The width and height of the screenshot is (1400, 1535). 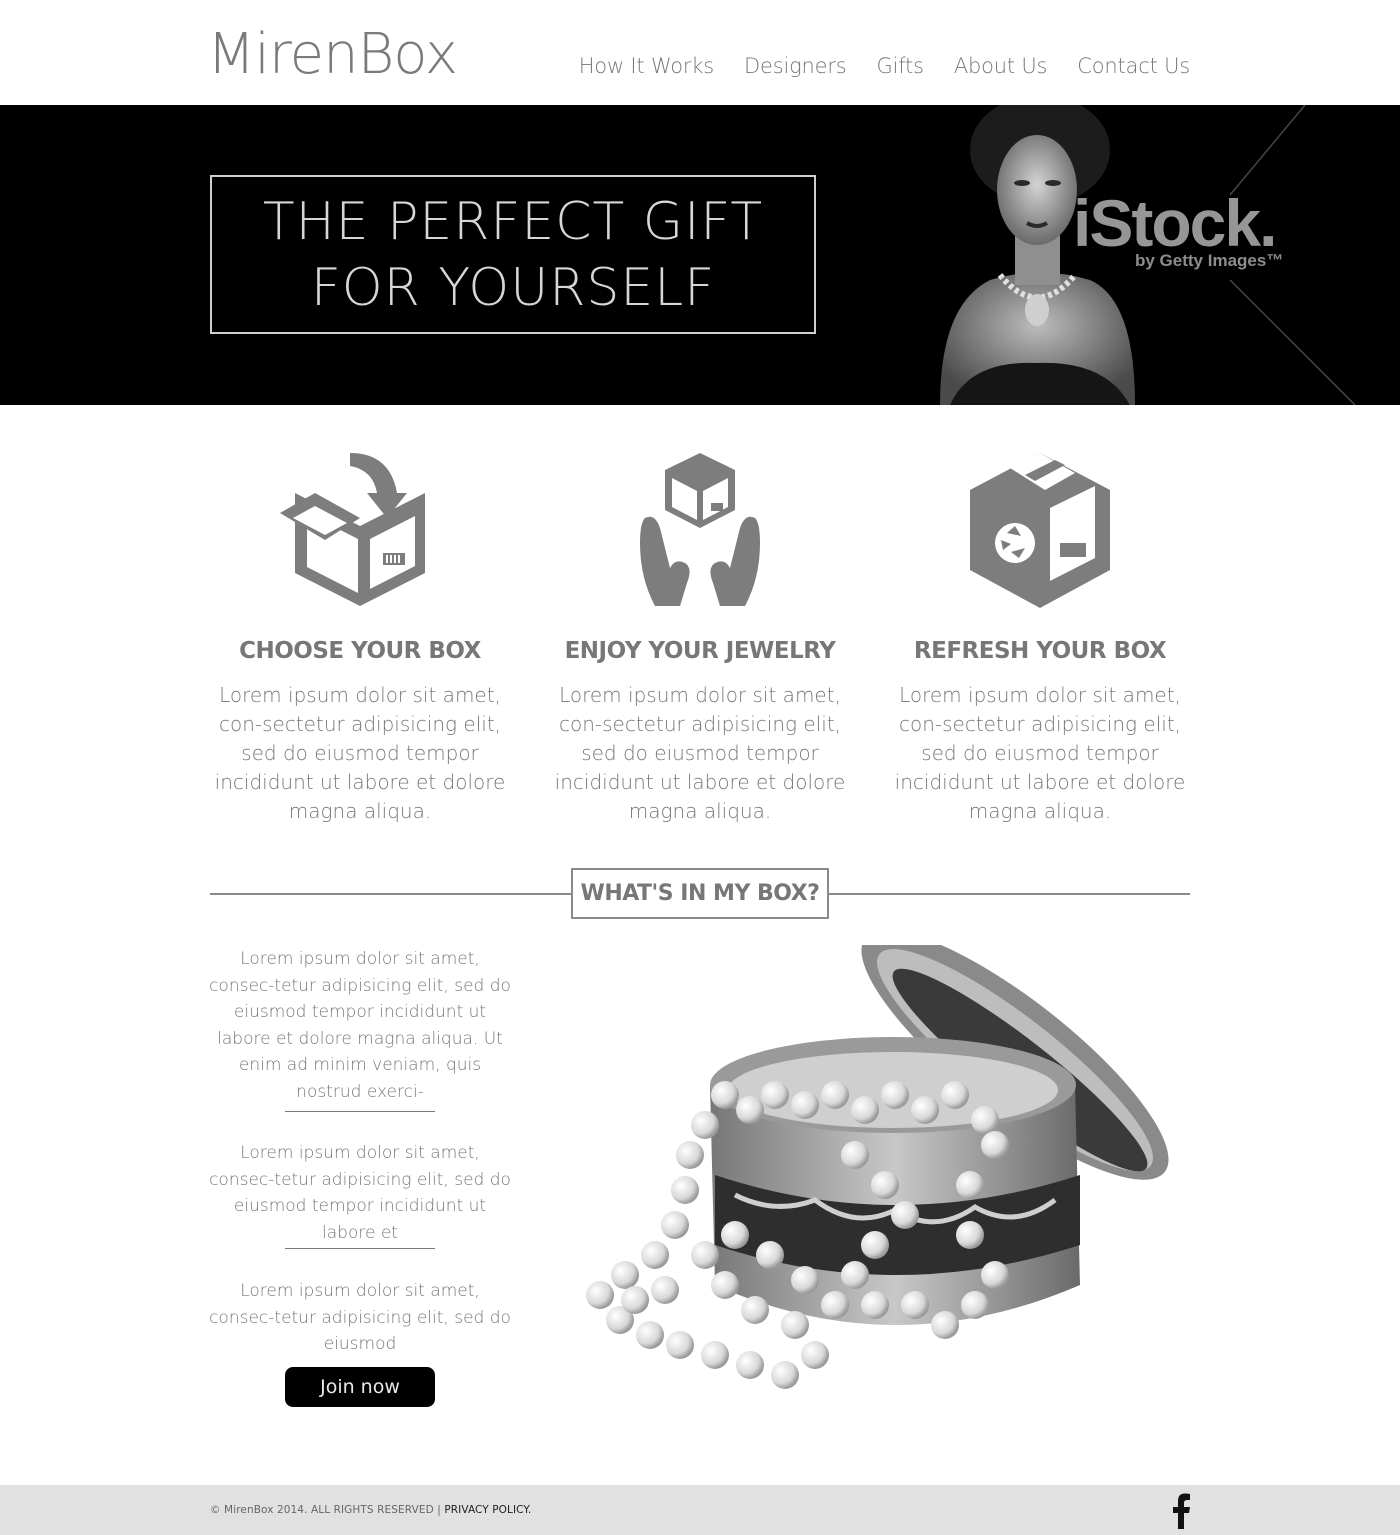 What do you see at coordinates (795, 66) in the screenshot?
I see `nav-designers: Designers` at bounding box center [795, 66].